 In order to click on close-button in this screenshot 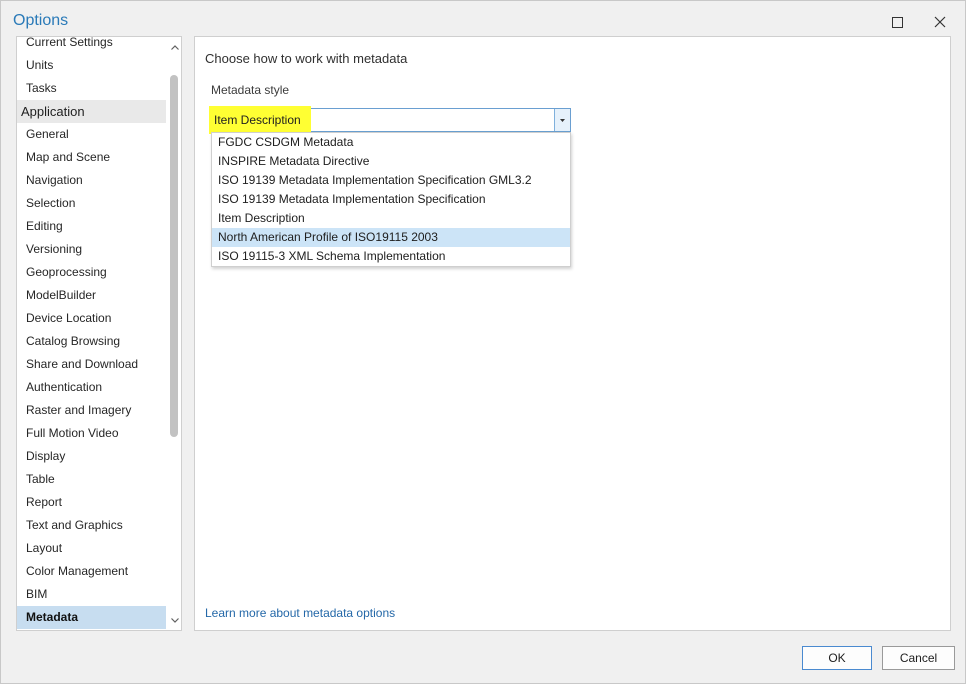, I will do `click(940, 22)`.